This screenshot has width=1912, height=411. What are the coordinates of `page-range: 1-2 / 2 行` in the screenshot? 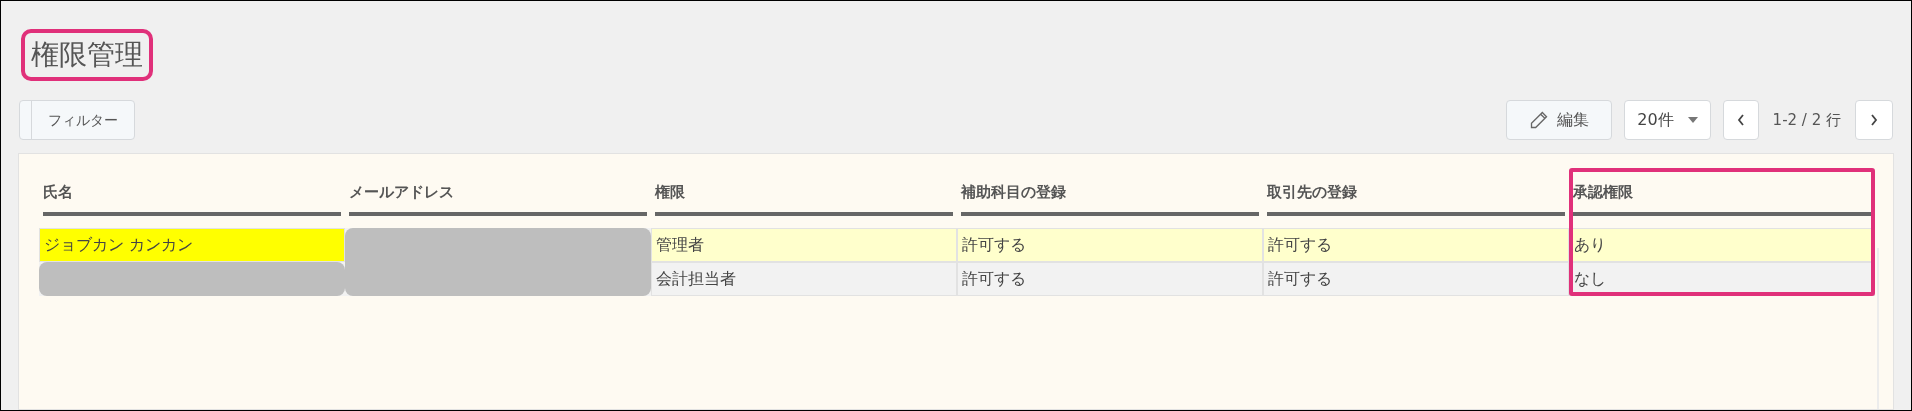 It's located at (1806, 120).